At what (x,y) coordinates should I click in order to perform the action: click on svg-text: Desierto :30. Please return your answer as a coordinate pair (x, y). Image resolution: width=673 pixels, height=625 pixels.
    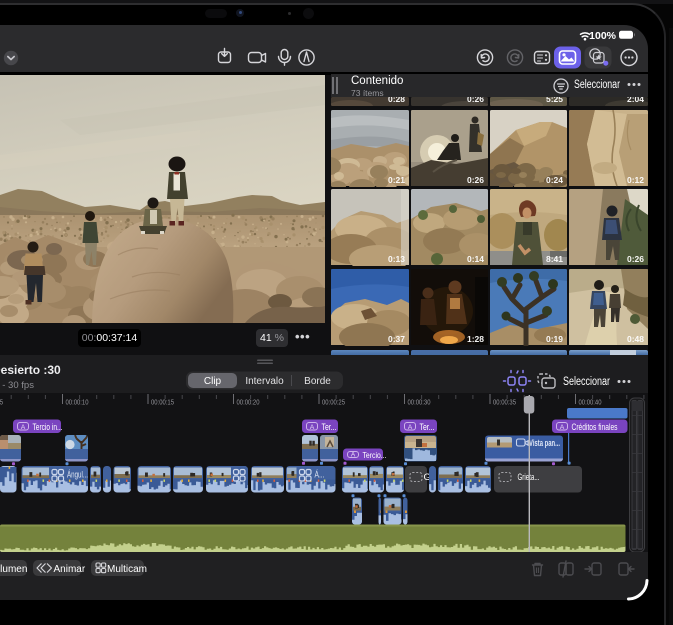
    Looking at the image, I should click on (30, 370).